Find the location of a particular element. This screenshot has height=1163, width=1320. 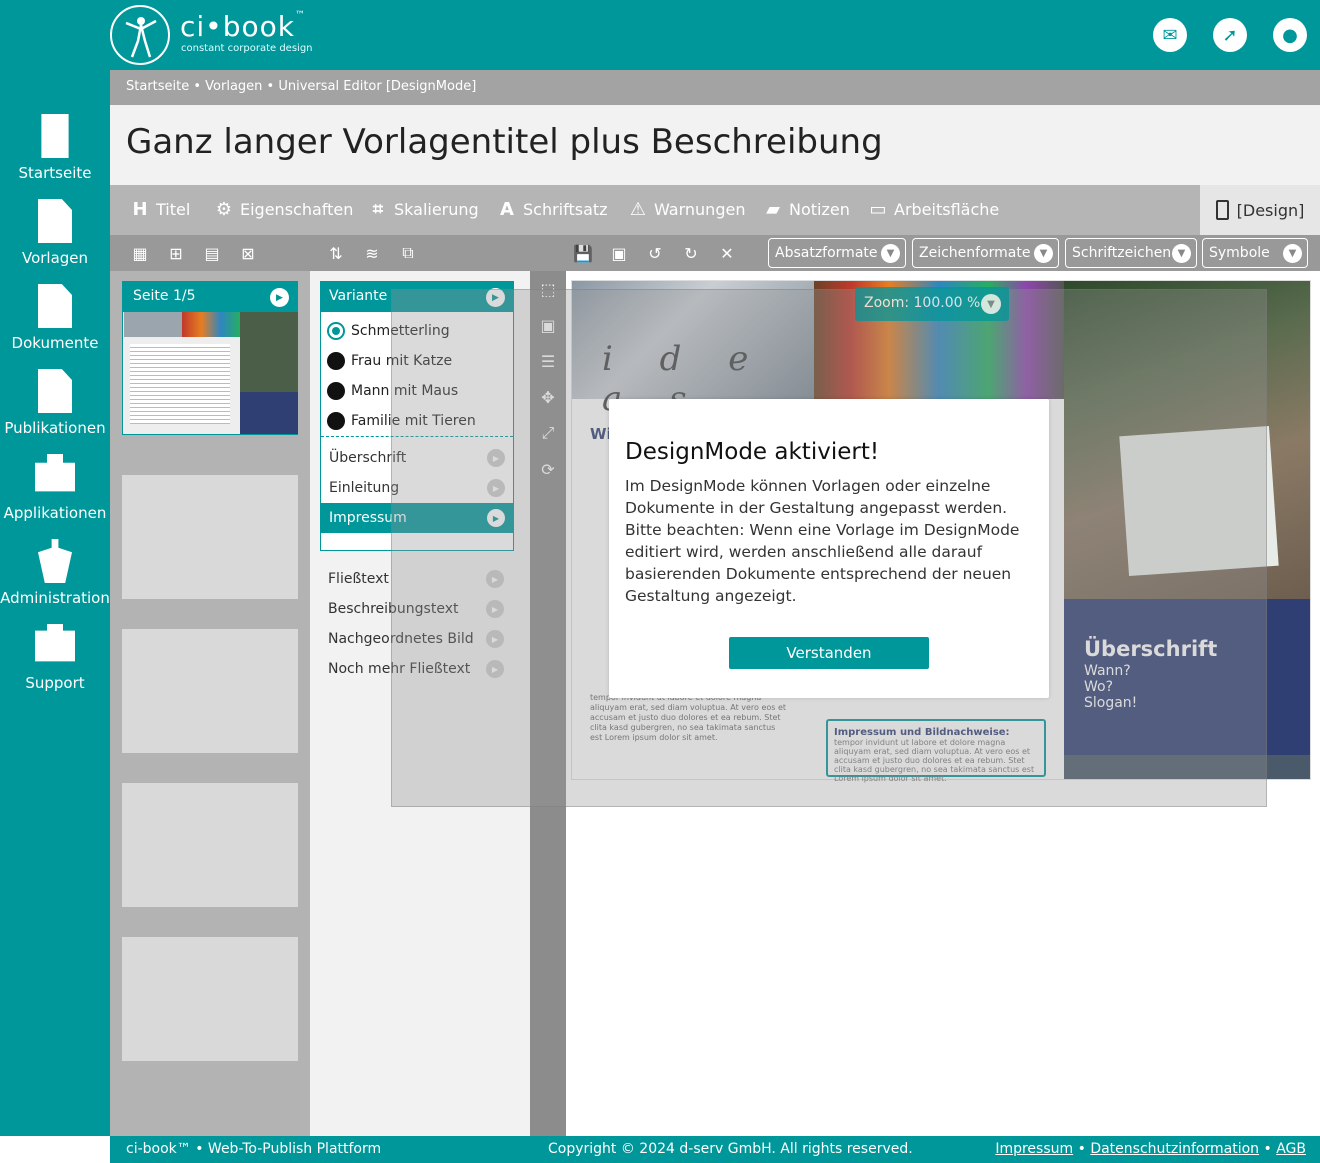

tab-arbeitsflaeche: ▭ Arbeitsfläche is located at coordinates (933, 209).